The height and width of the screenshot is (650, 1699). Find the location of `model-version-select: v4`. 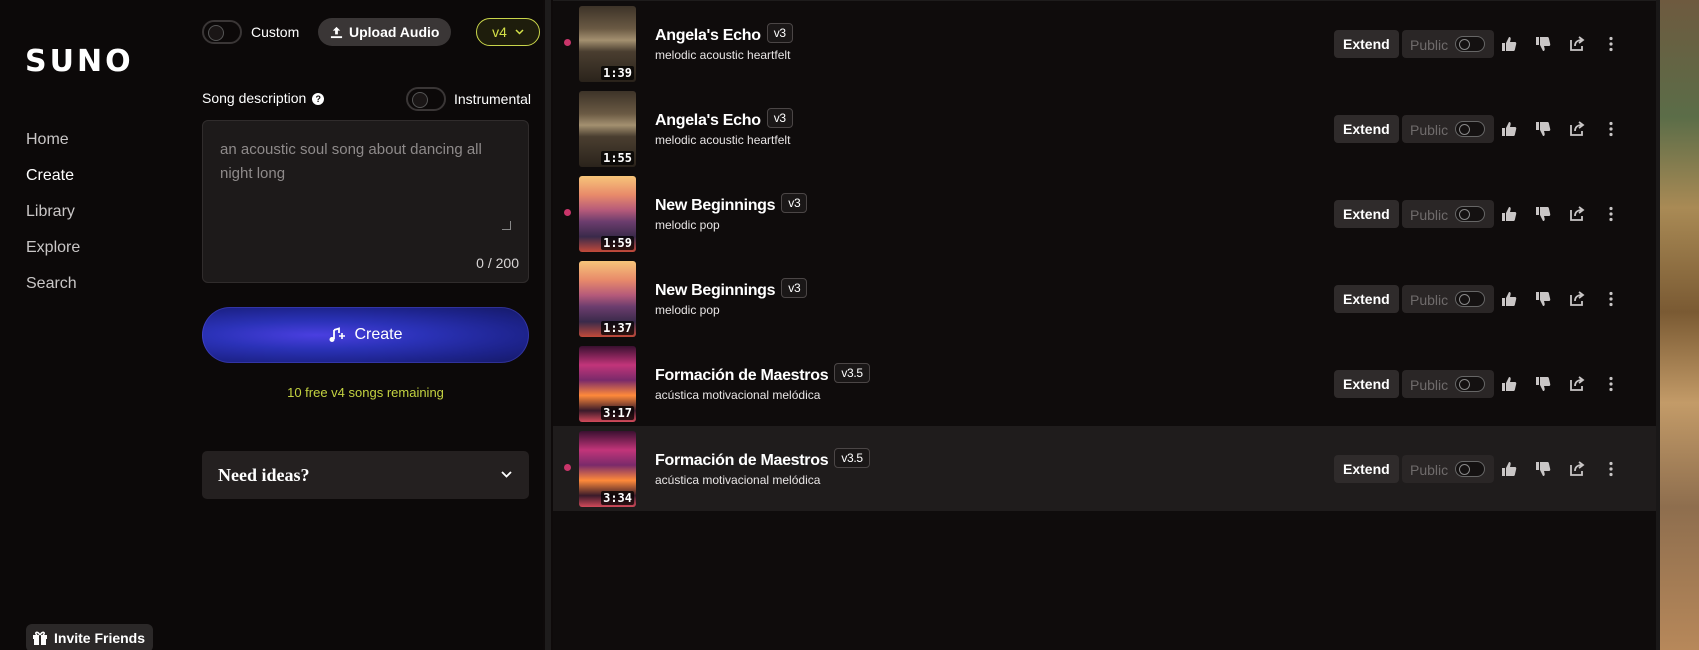

model-version-select: v4 is located at coordinates (508, 32).